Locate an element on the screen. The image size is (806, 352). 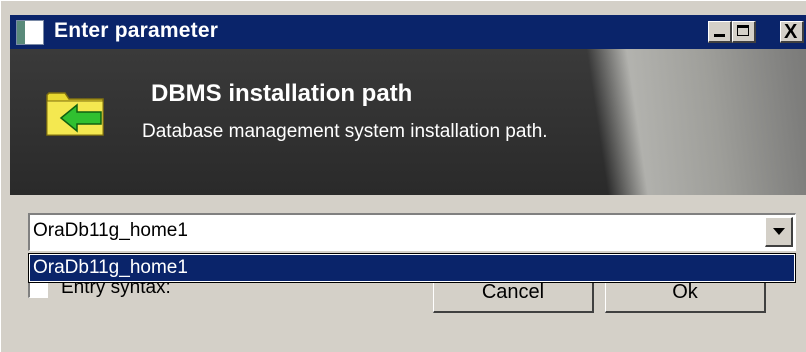
dropdown-option: OraDb11g_home1 is located at coordinates (412, 268).